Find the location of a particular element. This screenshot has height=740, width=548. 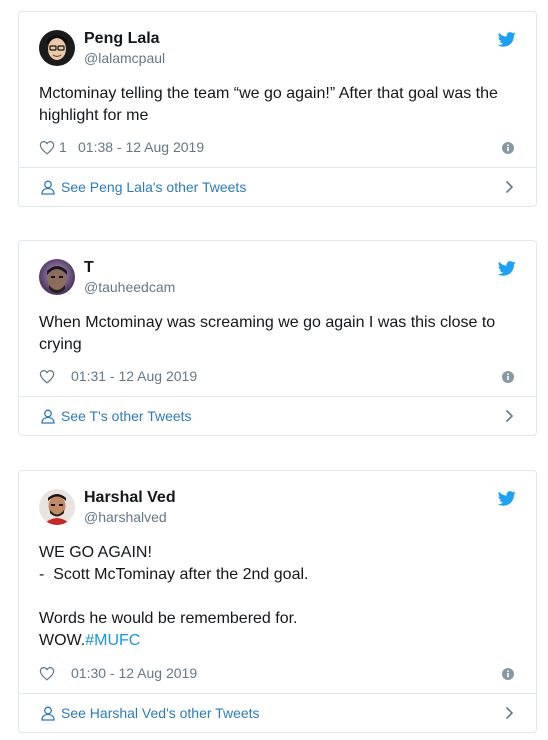

see-other-tweets-label: See T's other Tweets is located at coordinates (126, 416).